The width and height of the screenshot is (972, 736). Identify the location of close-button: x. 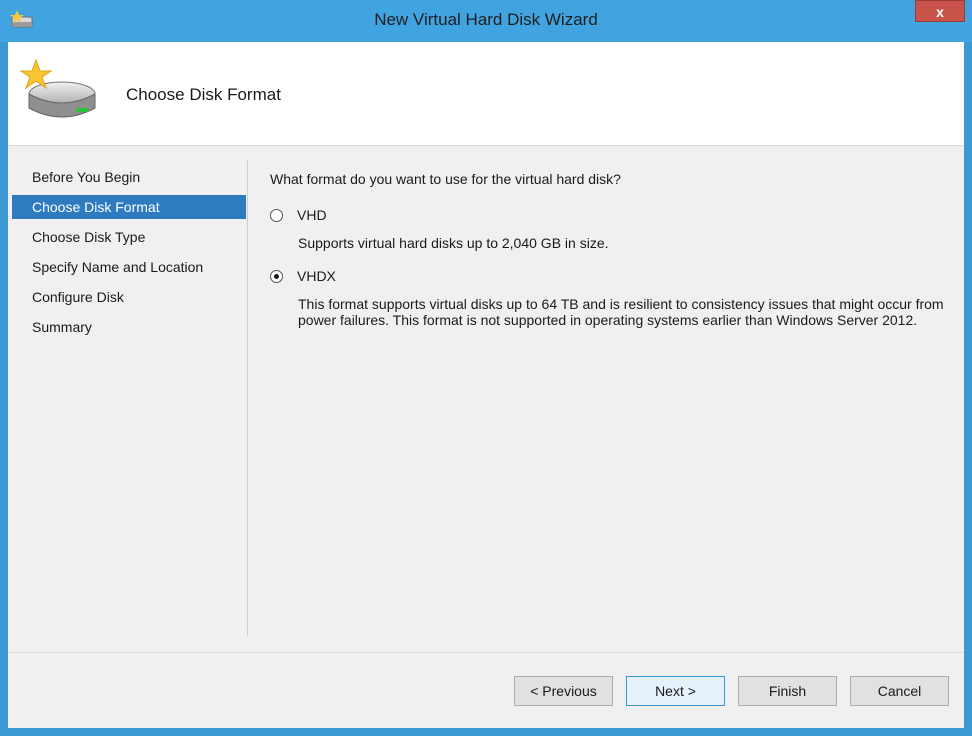
(940, 11).